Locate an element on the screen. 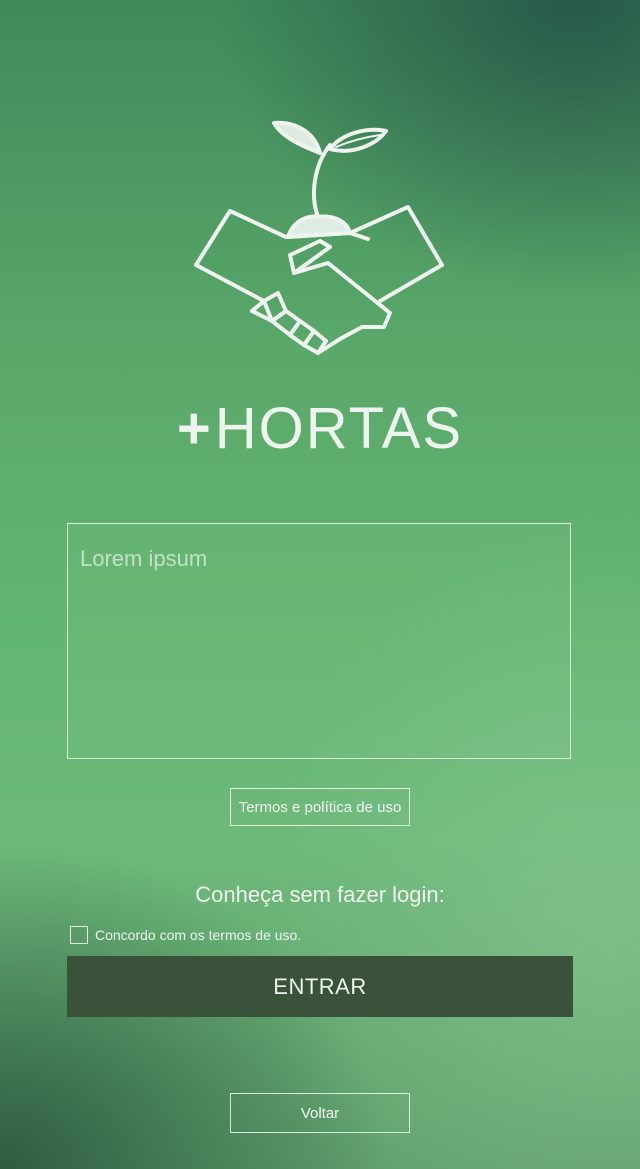 This screenshot has width=640, height=1169. enter-button-label: ENTRAR is located at coordinates (320, 986).